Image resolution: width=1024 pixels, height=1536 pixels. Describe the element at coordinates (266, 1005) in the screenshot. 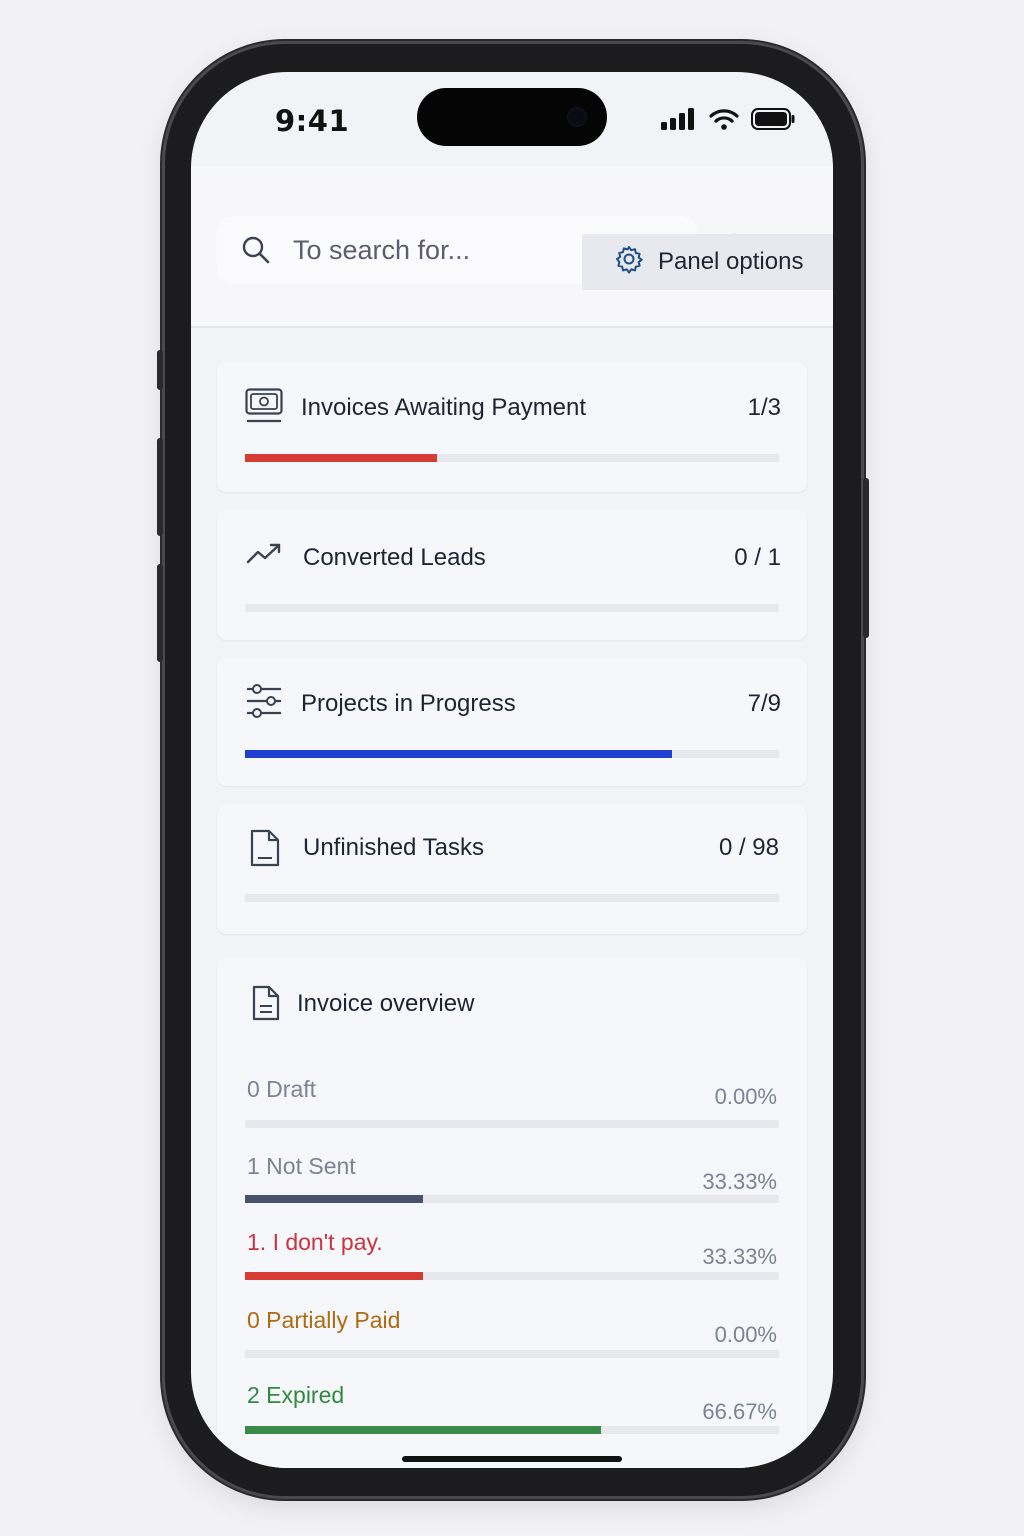

I see `invoice-icon` at that location.